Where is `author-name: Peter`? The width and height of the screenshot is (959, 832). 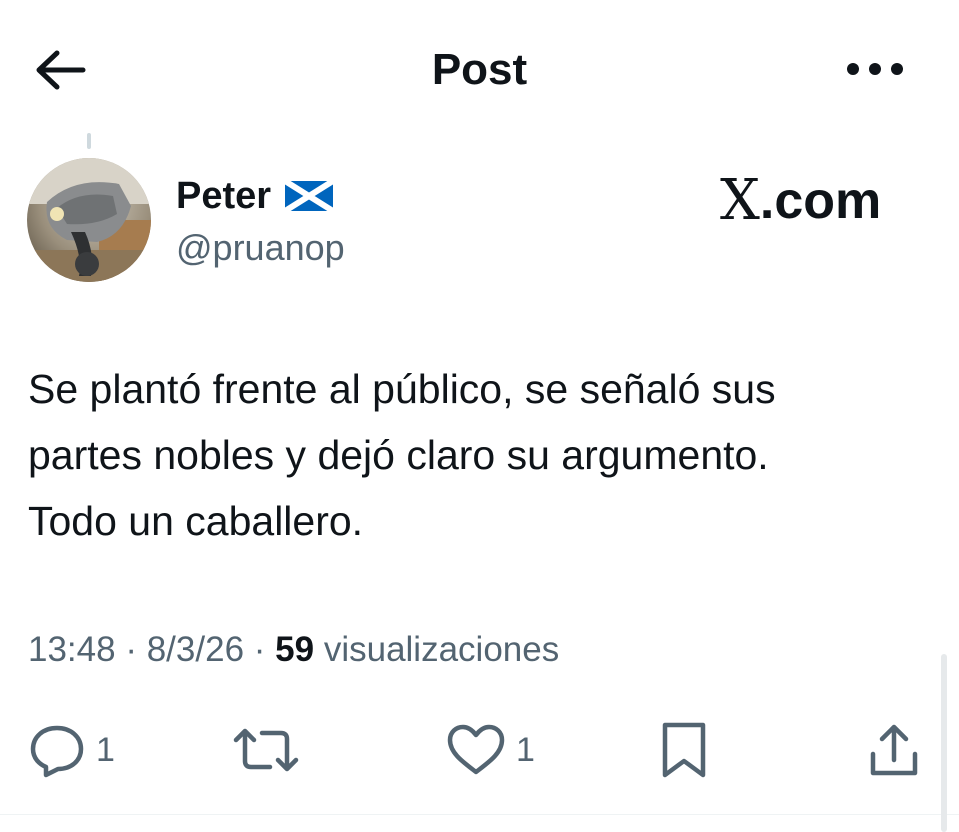 author-name: Peter is located at coordinates (224, 196).